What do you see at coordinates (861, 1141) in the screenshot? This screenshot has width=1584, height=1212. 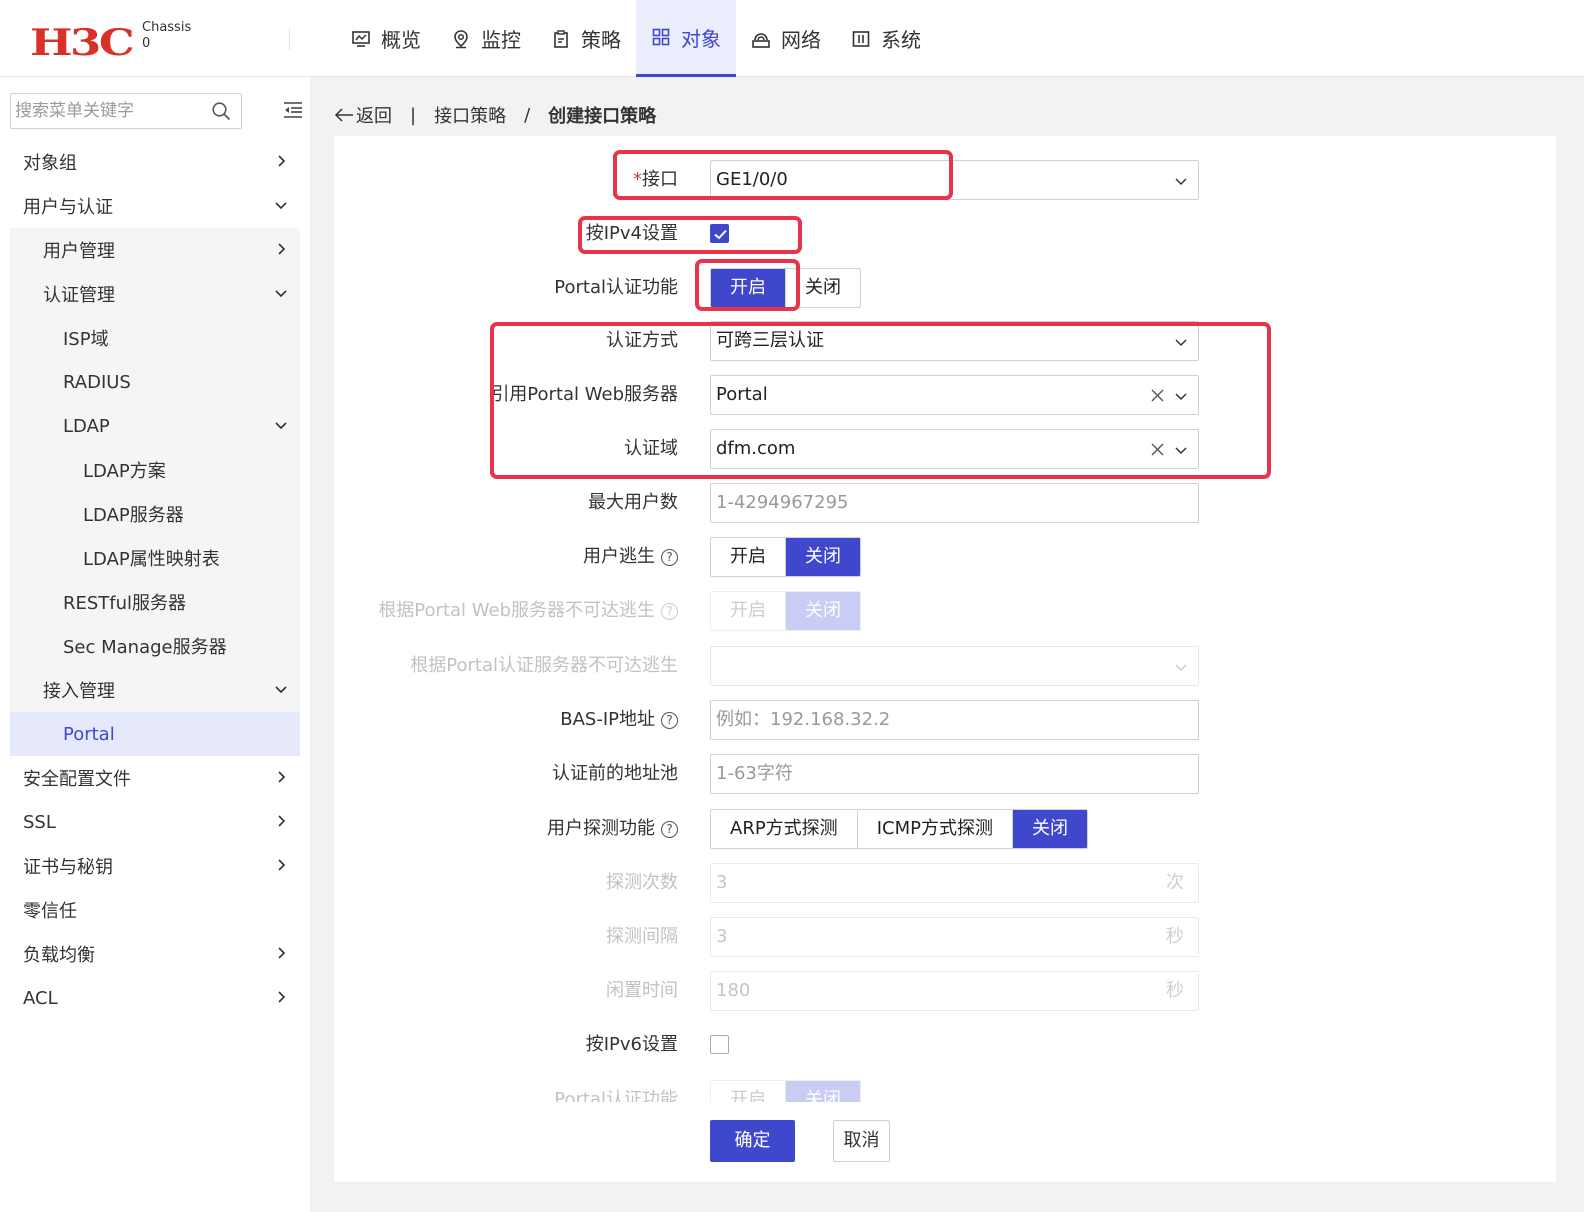 I see `cancel-button: 取消` at bounding box center [861, 1141].